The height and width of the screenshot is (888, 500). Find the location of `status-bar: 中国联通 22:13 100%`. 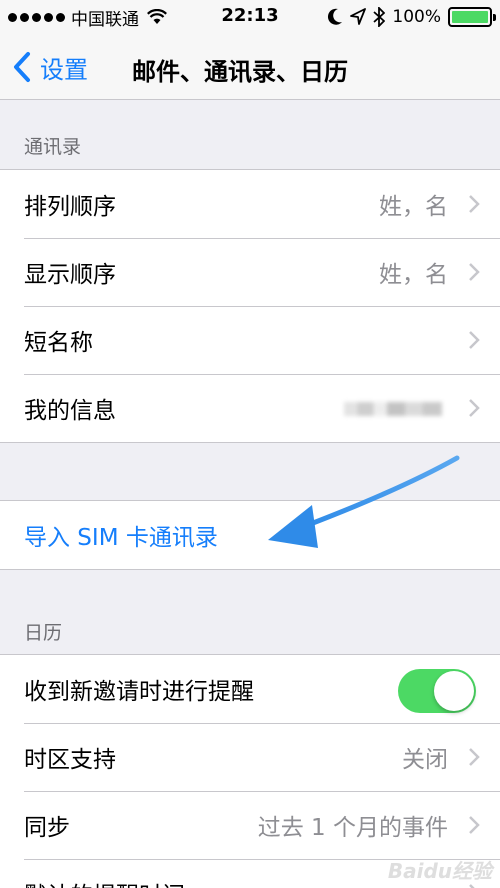

status-bar: 中国联通 22:13 100% is located at coordinates (250, 17).